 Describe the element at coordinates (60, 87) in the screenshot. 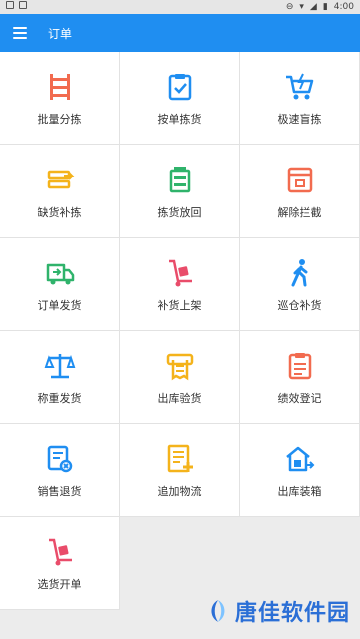

I see `shelf-icon` at that location.